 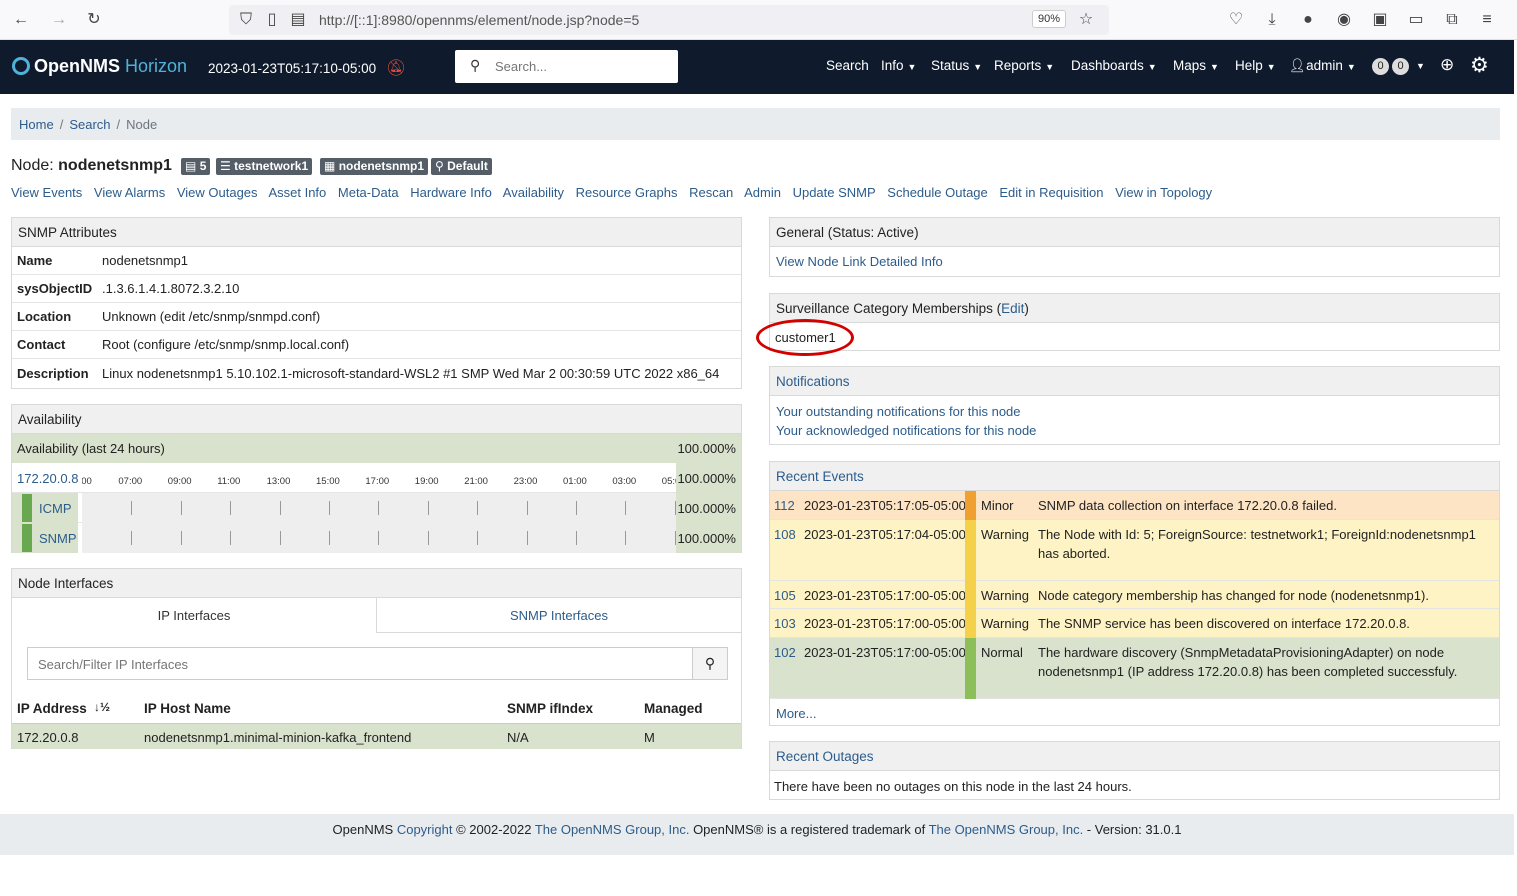 I want to click on notifications-off-icon: 🔕︎, so click(x=396, y=68).